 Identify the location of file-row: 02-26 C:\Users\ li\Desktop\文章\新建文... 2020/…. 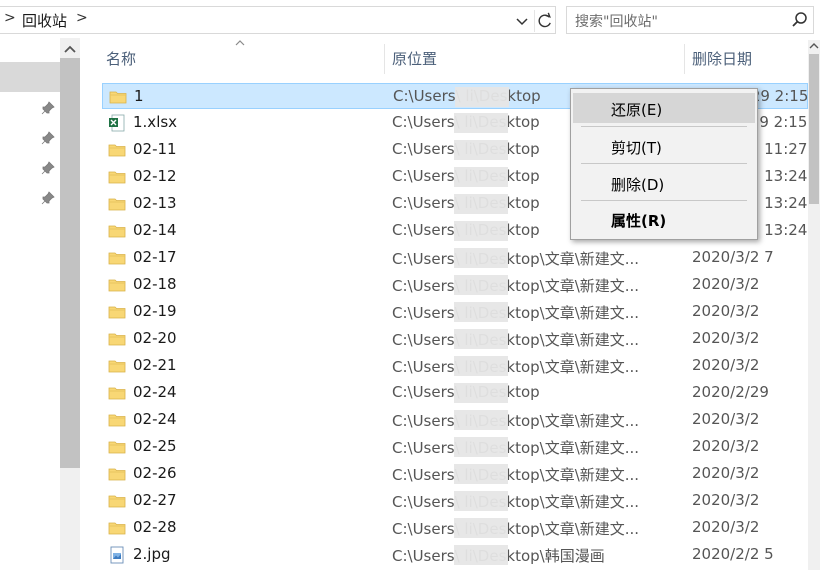
(455, 474).